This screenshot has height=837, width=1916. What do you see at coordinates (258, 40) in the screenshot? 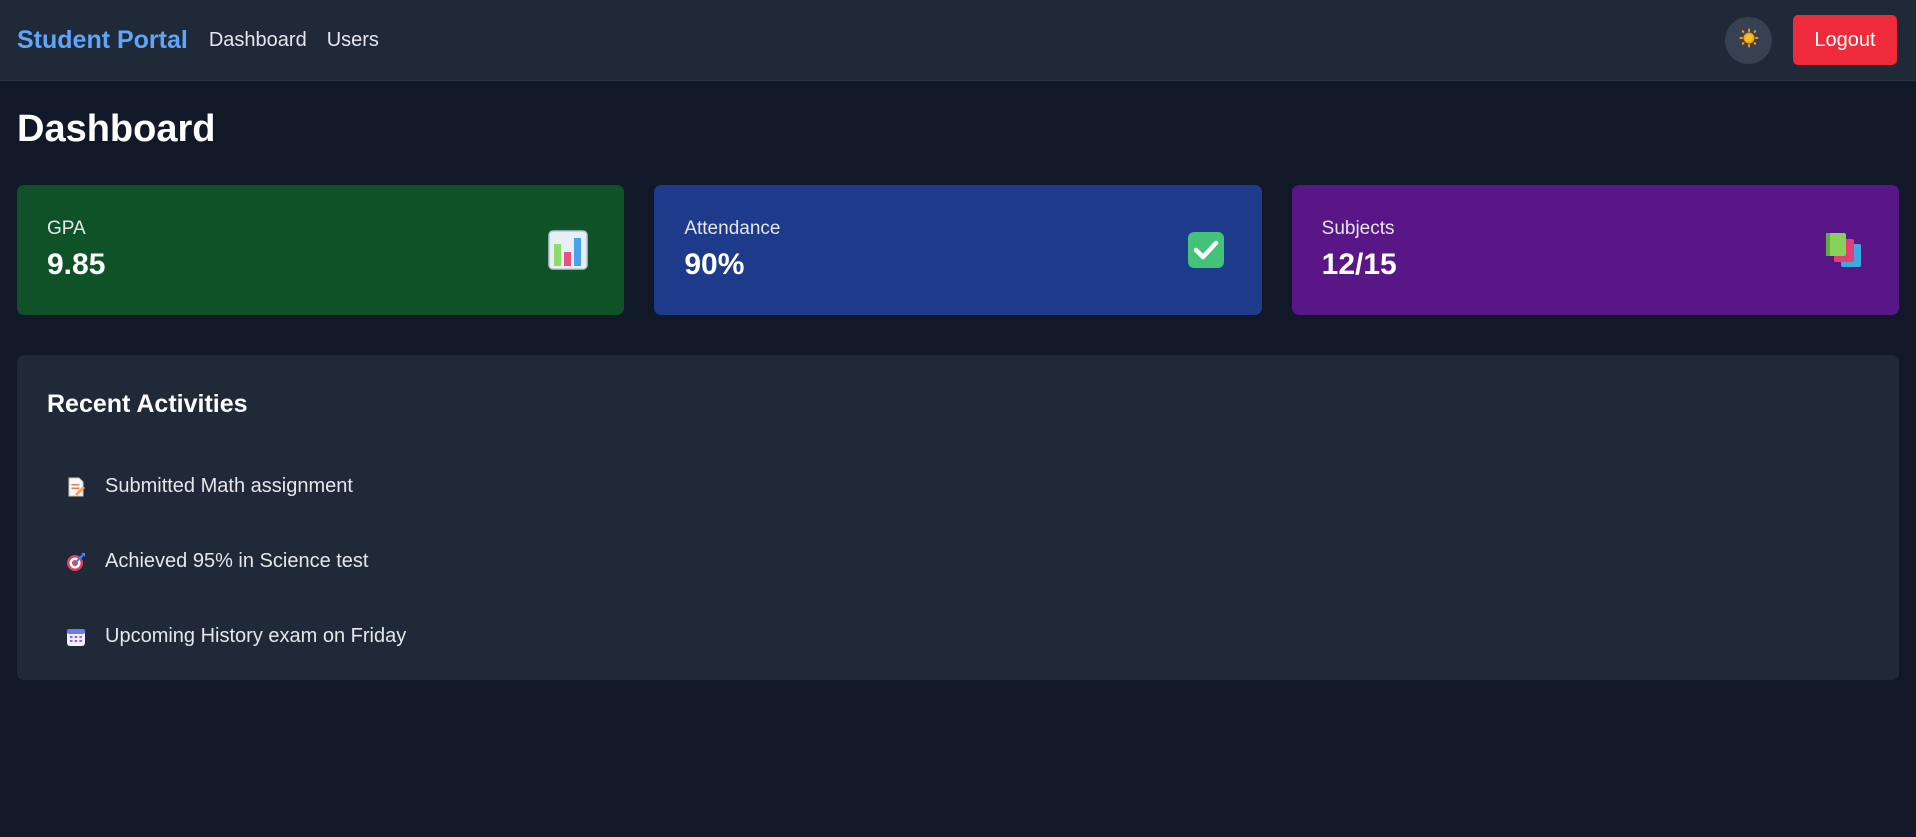
I see `nav-link-dashboard: Dashboard` at bounding box center [258, 40].